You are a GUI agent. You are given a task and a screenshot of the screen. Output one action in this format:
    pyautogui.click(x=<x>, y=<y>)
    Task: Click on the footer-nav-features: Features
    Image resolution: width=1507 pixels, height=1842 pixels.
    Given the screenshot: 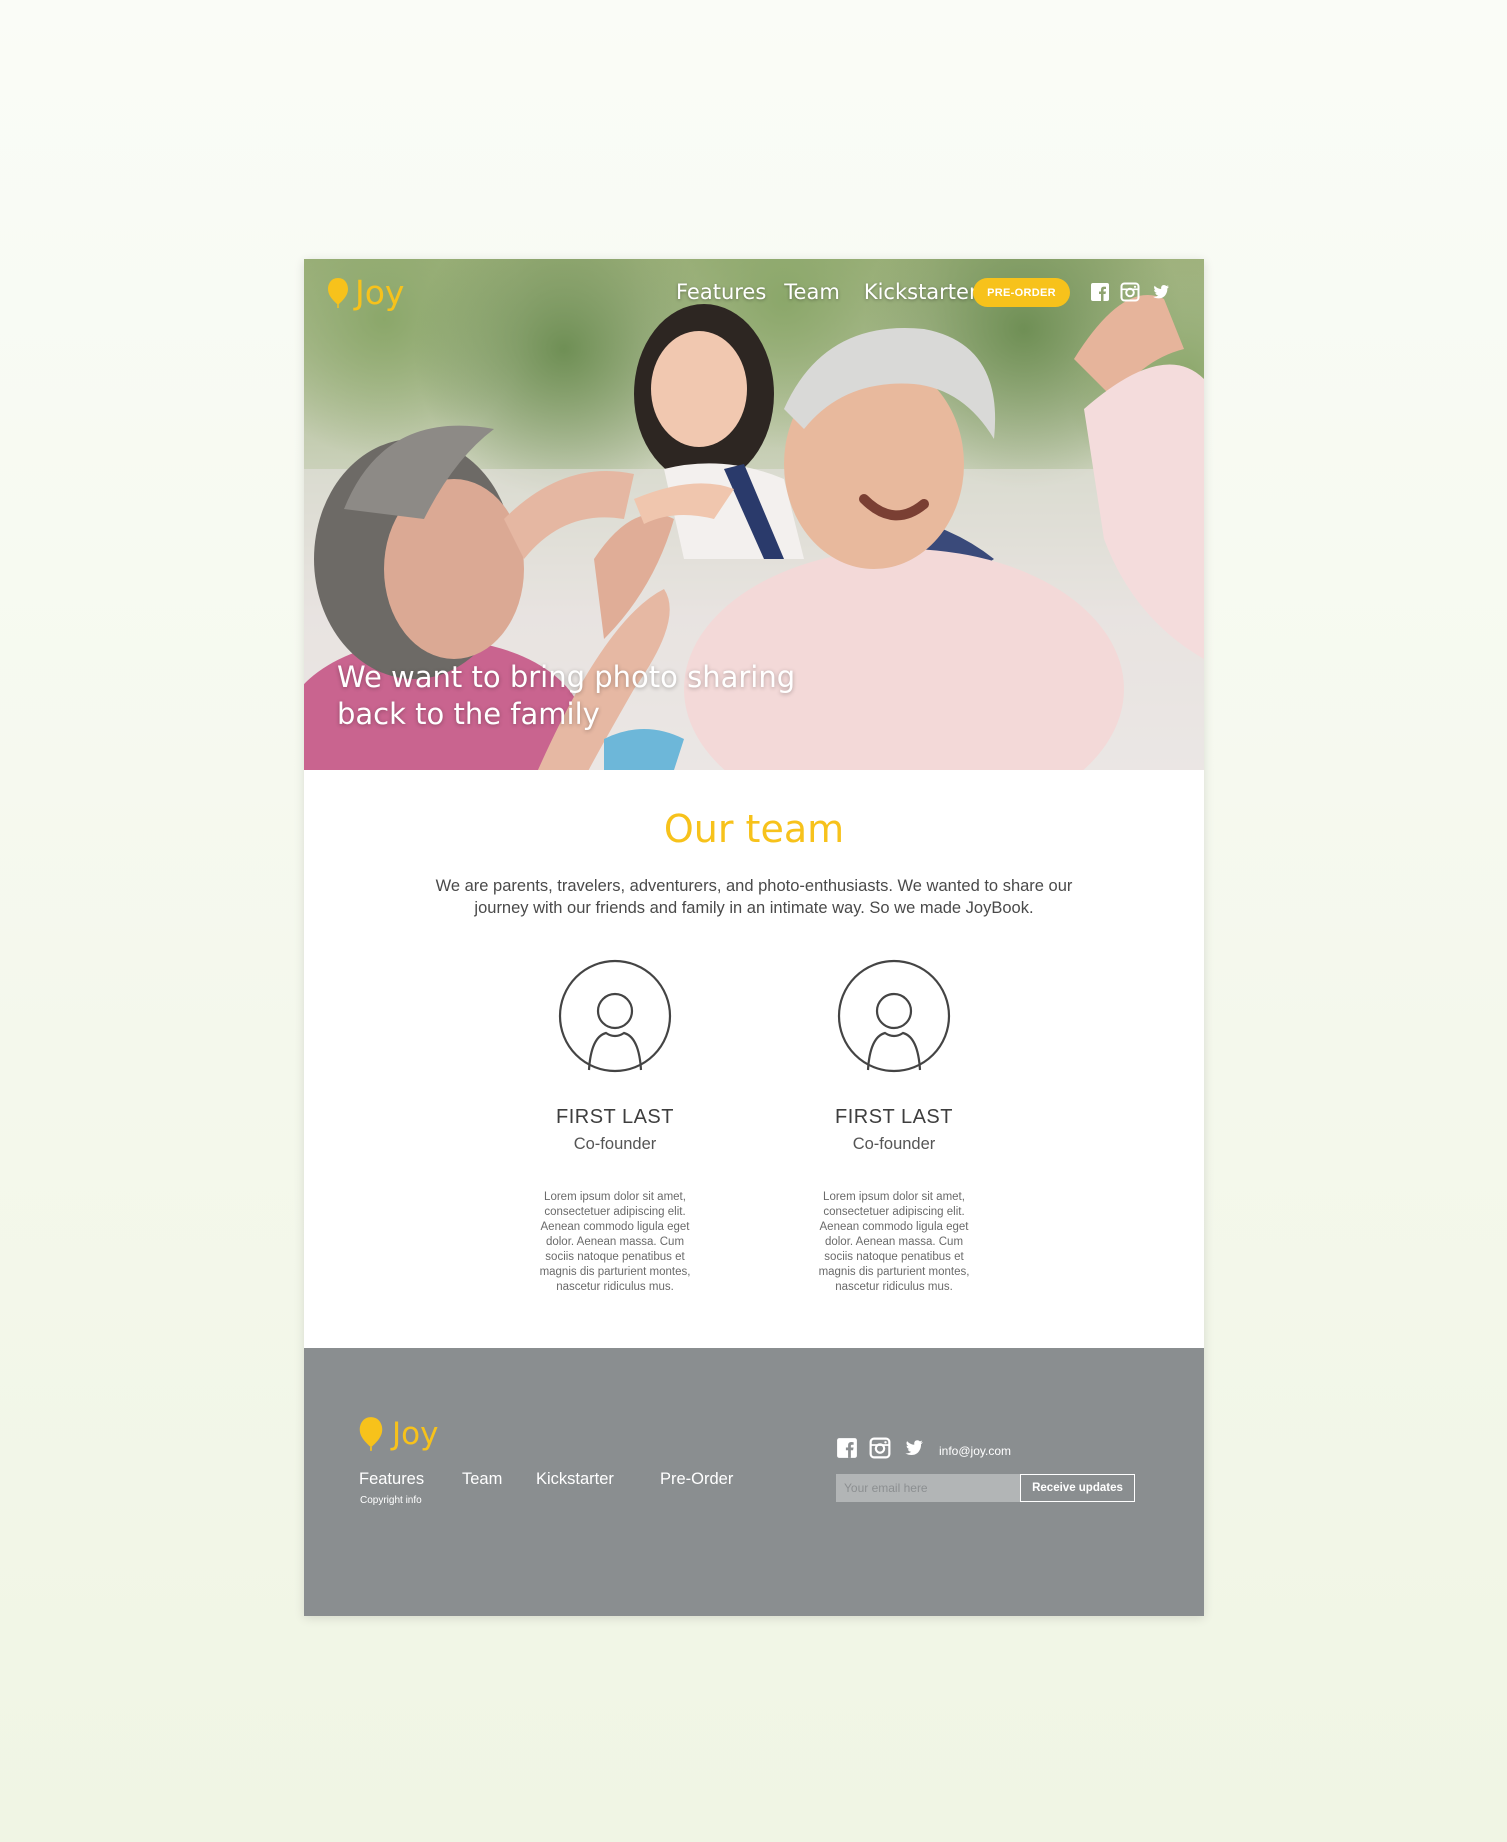 What is the action you would take?
    pyautogui.click(x=391, y=1479)
    